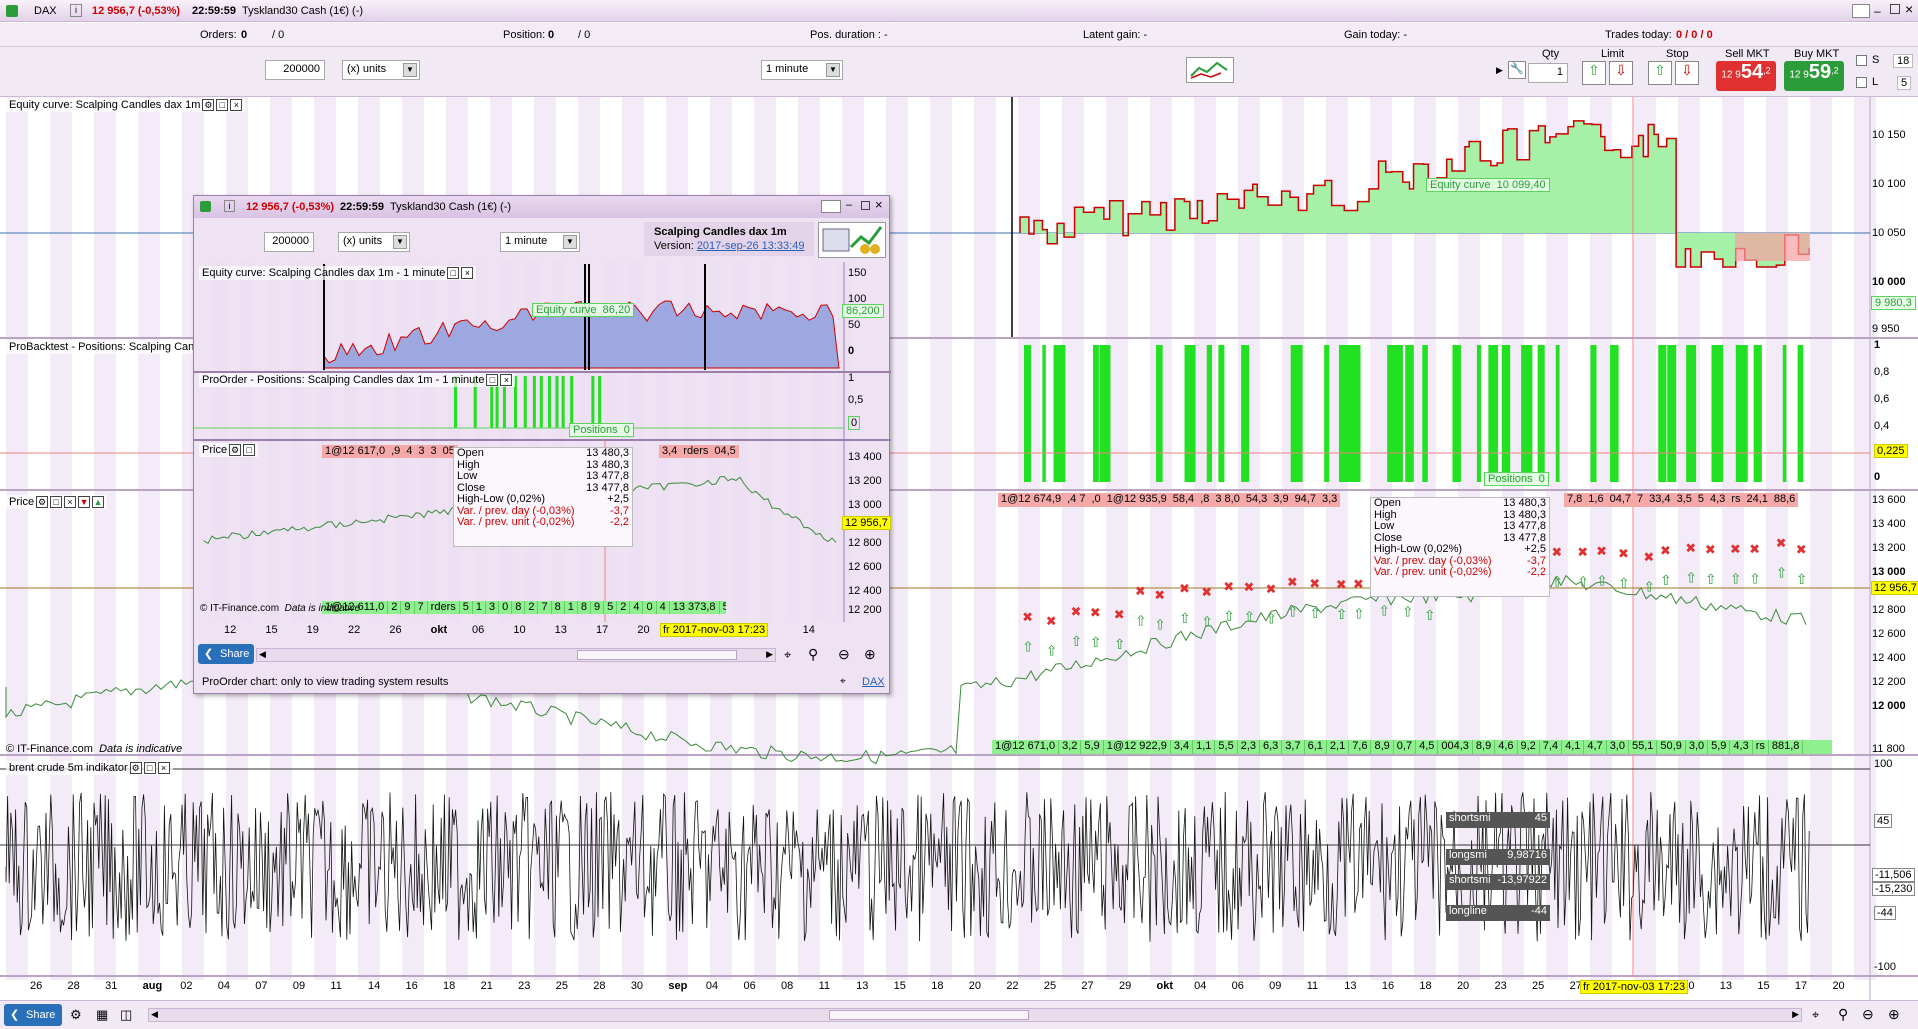 Image resolution: width=1918 pixels, height=1029 pixels. I want to click on stop-buy-button: ⇧, so click(1660, 73).